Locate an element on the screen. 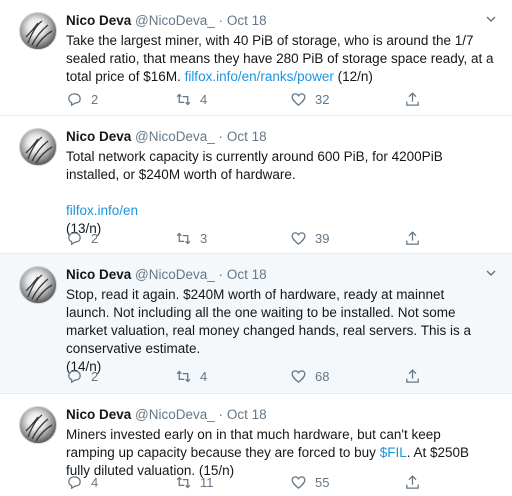 The width and height of the screenshot is (512, 496). tweet-link-text: filfox.info/en is located at coordinates (102, 210).